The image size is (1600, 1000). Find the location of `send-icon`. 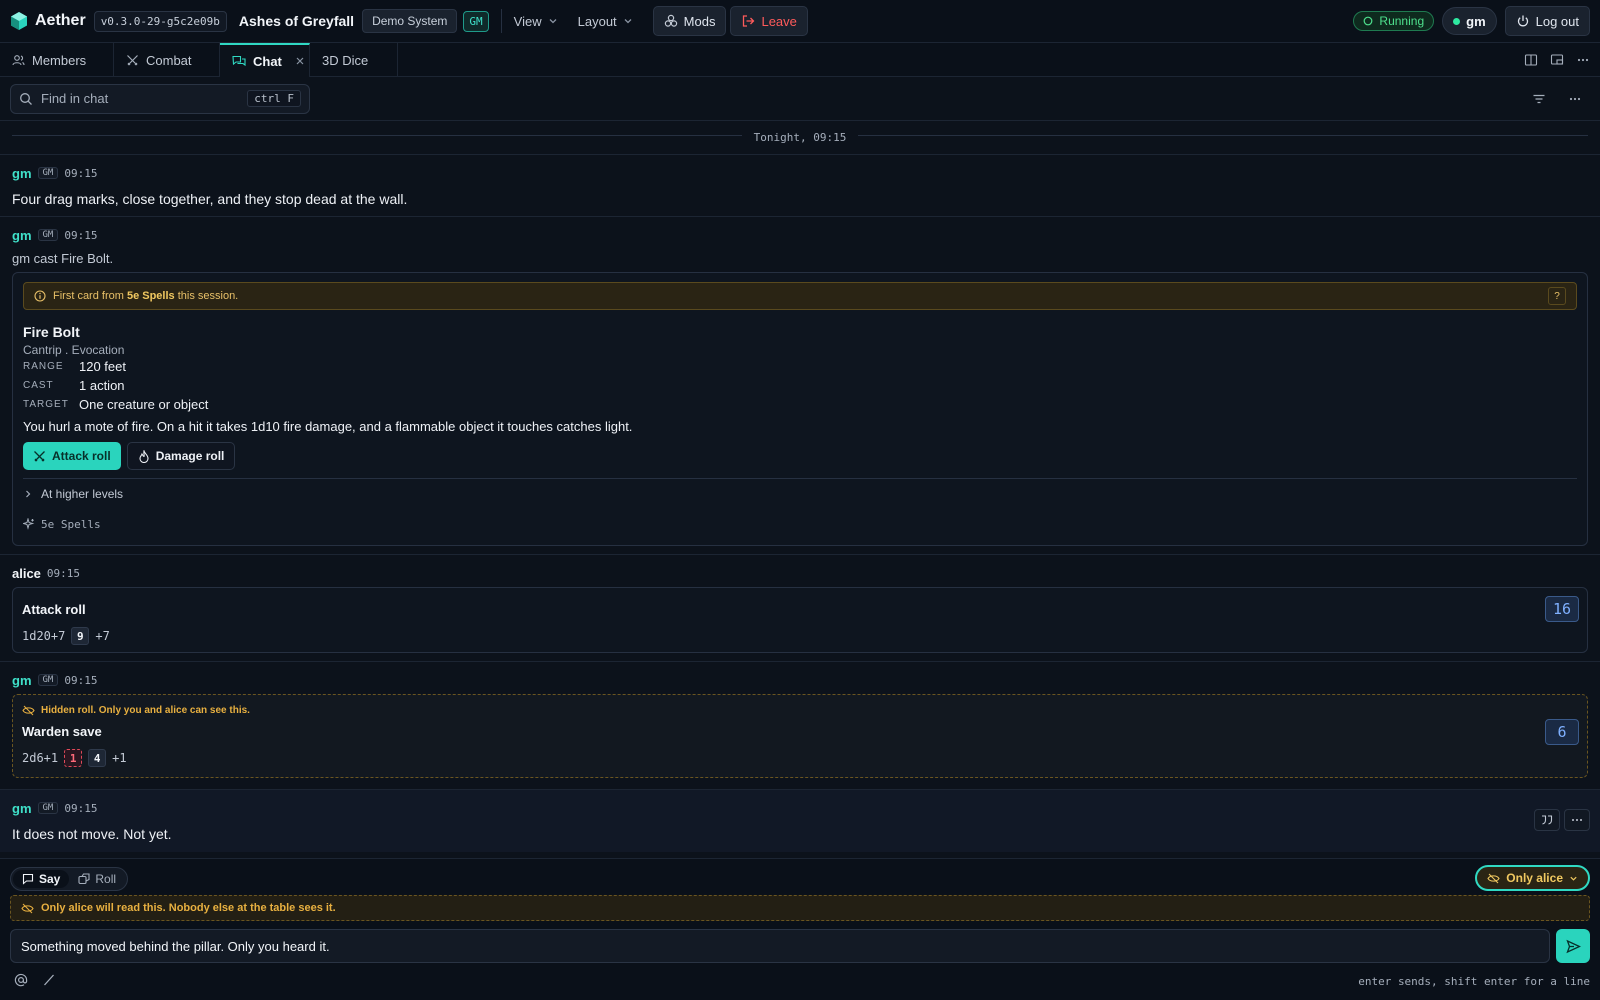

send-icon is located at coordinates (1573, 946).